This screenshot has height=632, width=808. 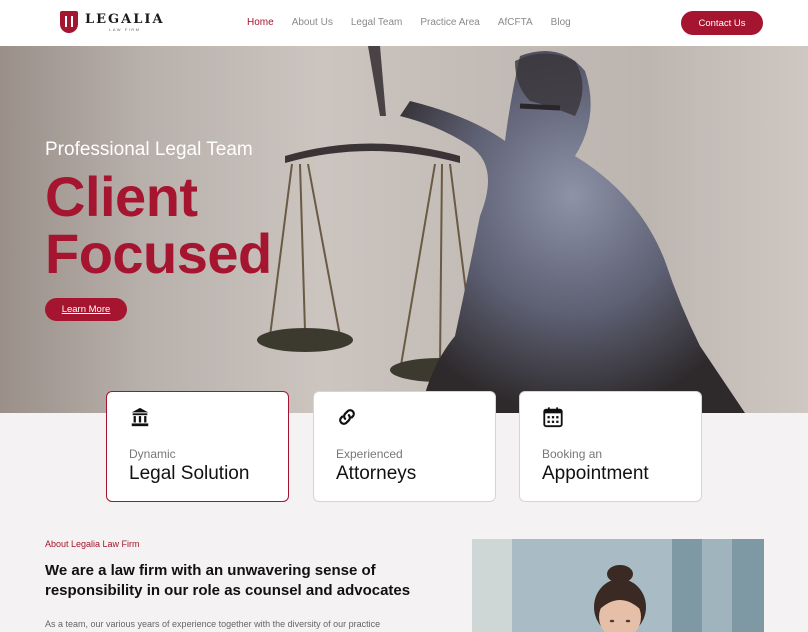 I want to click on calendar-icon, so click(x=553, y=417).